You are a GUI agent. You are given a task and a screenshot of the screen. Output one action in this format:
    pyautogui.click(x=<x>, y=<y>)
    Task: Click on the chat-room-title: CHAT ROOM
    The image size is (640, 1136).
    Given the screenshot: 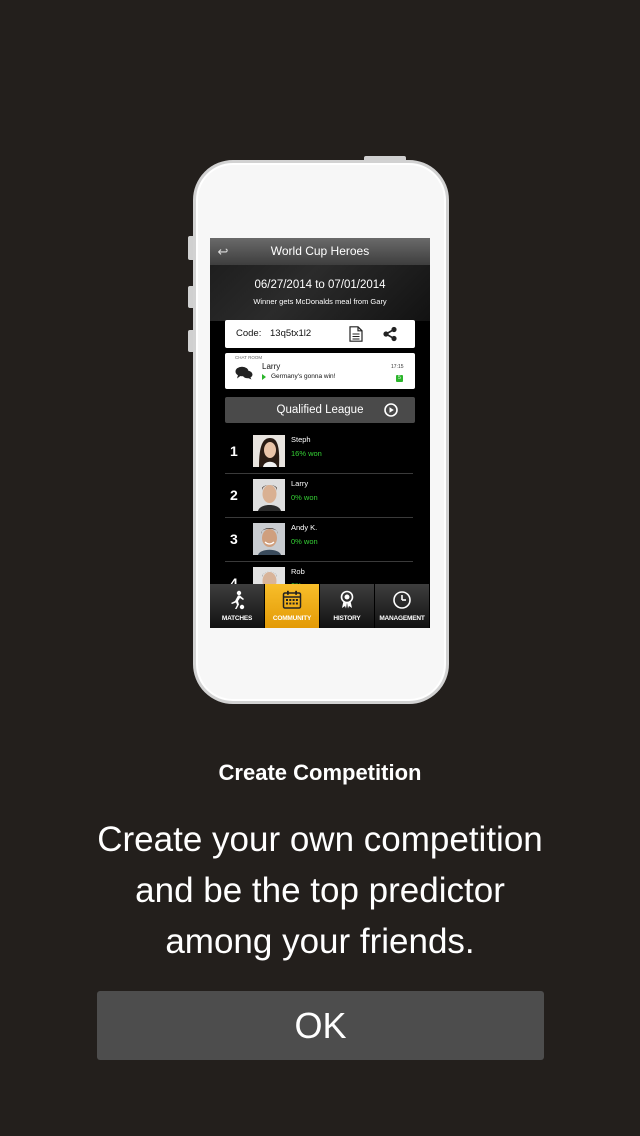 What is the action you would take?
    pyautogui.click(x=249, y=357)
    